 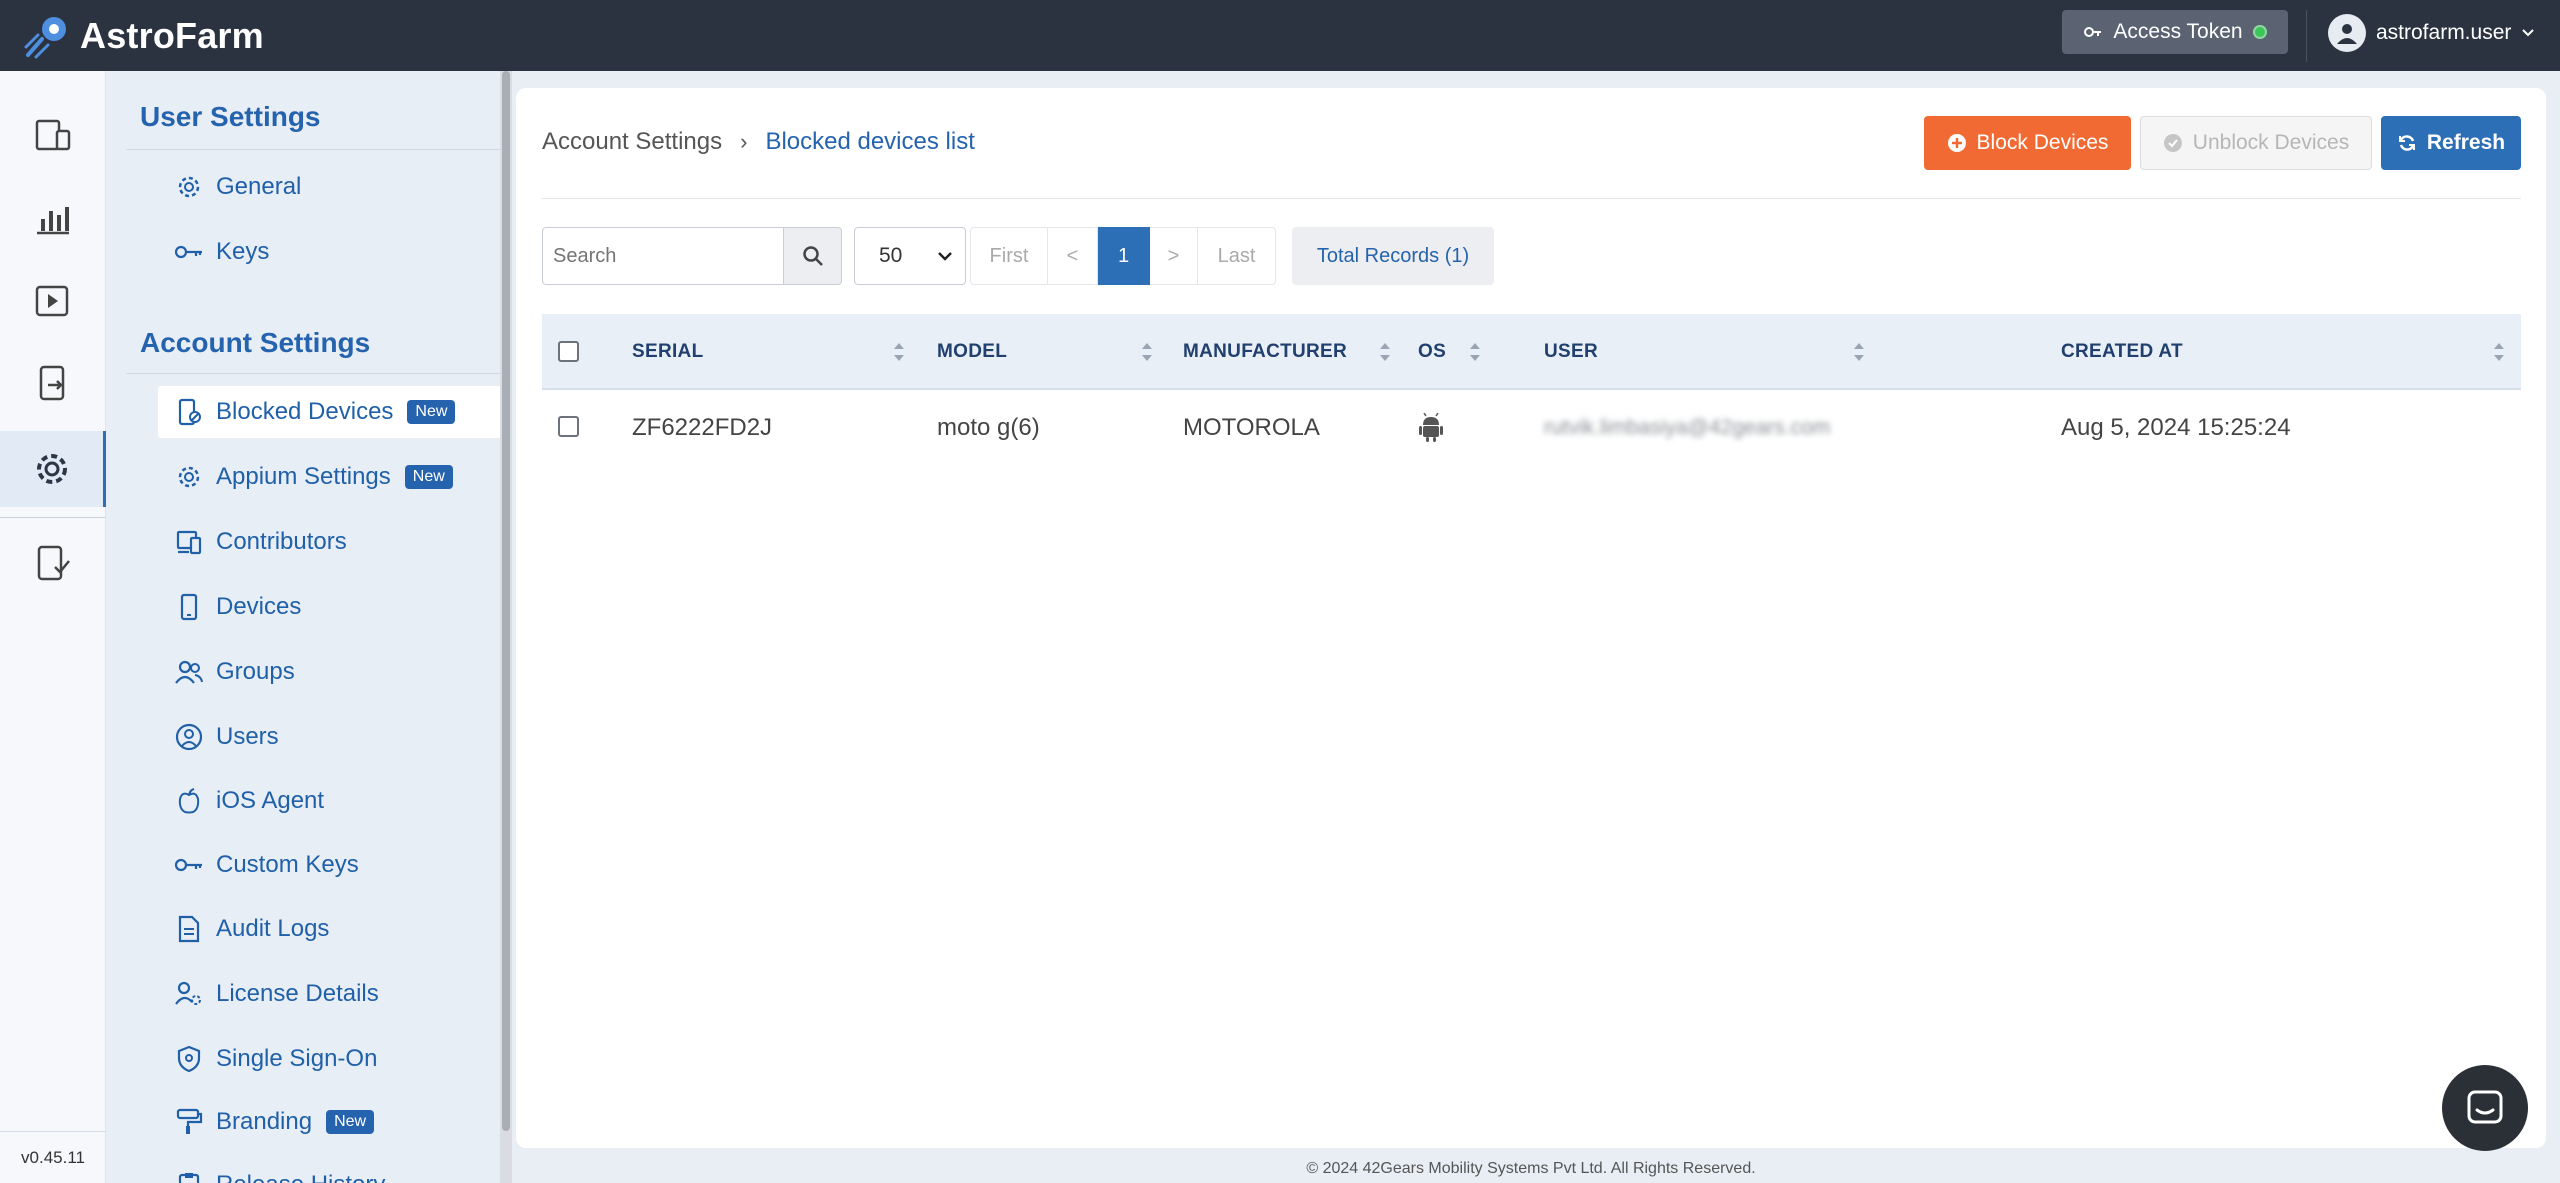 What do you see at coordinates (1237, 256) in the screenshot?
I see `page-last-button: Last` at bounding box center [1237, 256].